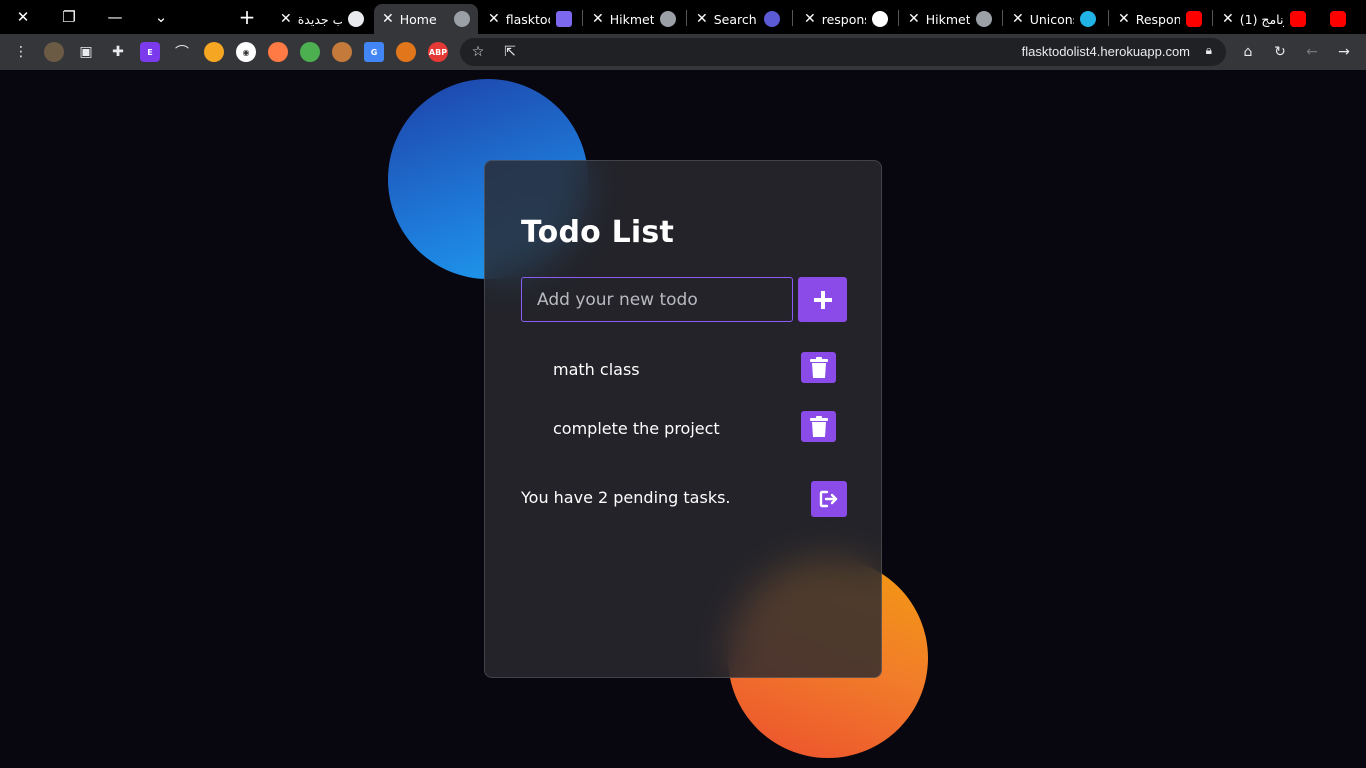 This screenshot has width=1366, height=768. I want to click on tab-9: ✕ (1) برنامج, so click(1264, 19).